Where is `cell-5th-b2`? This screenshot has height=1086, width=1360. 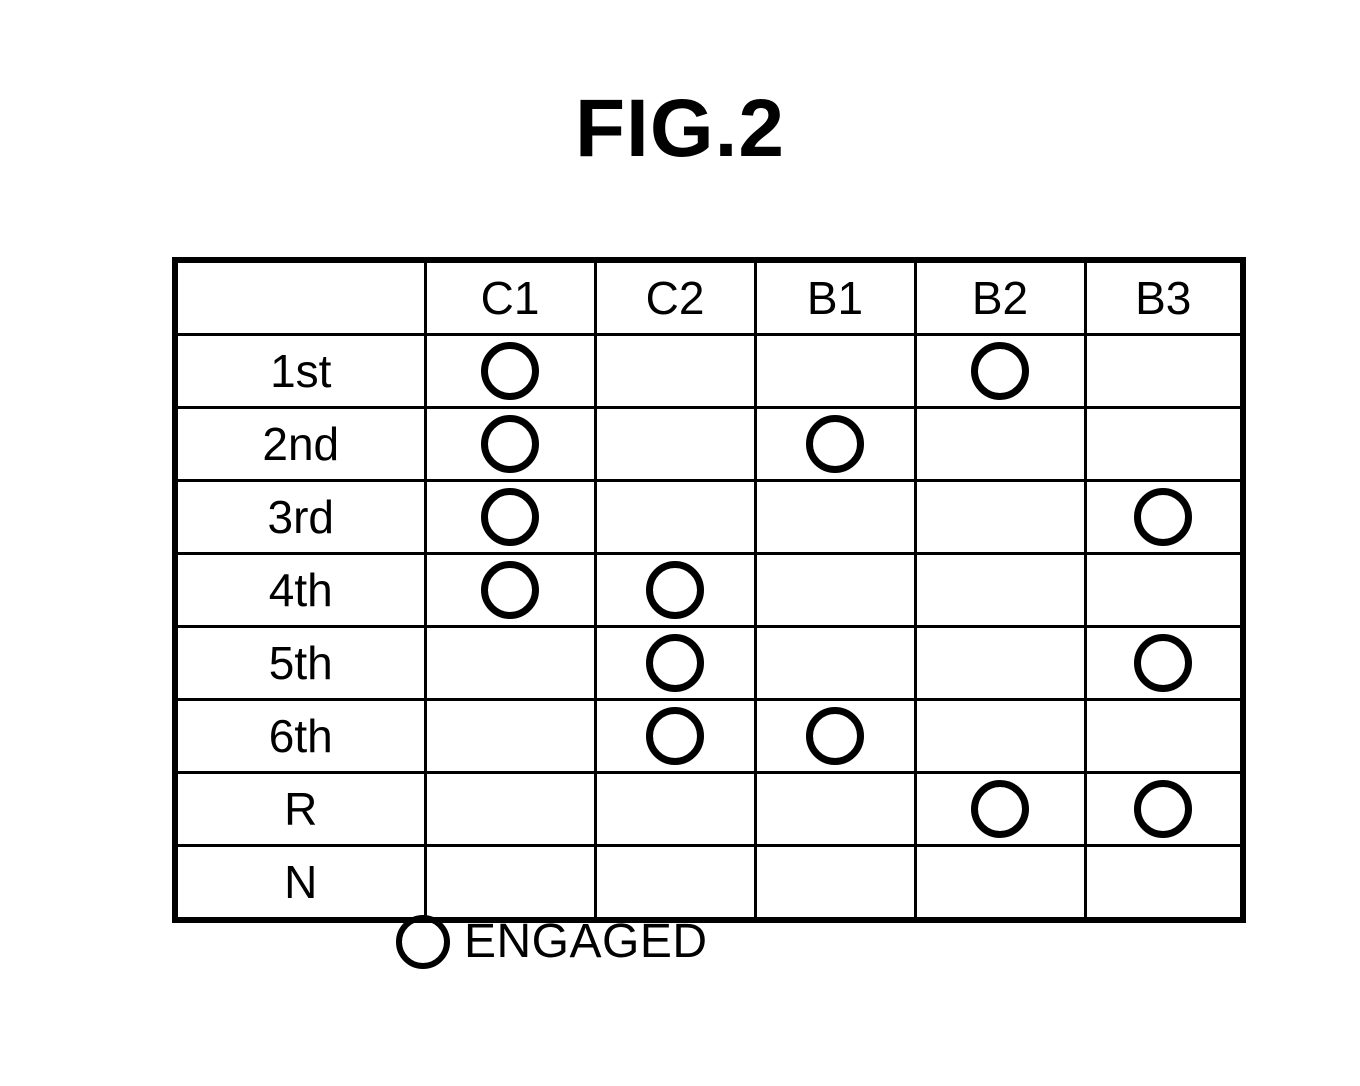
cell-5th-b2 is located at coordinates (1000, 663).